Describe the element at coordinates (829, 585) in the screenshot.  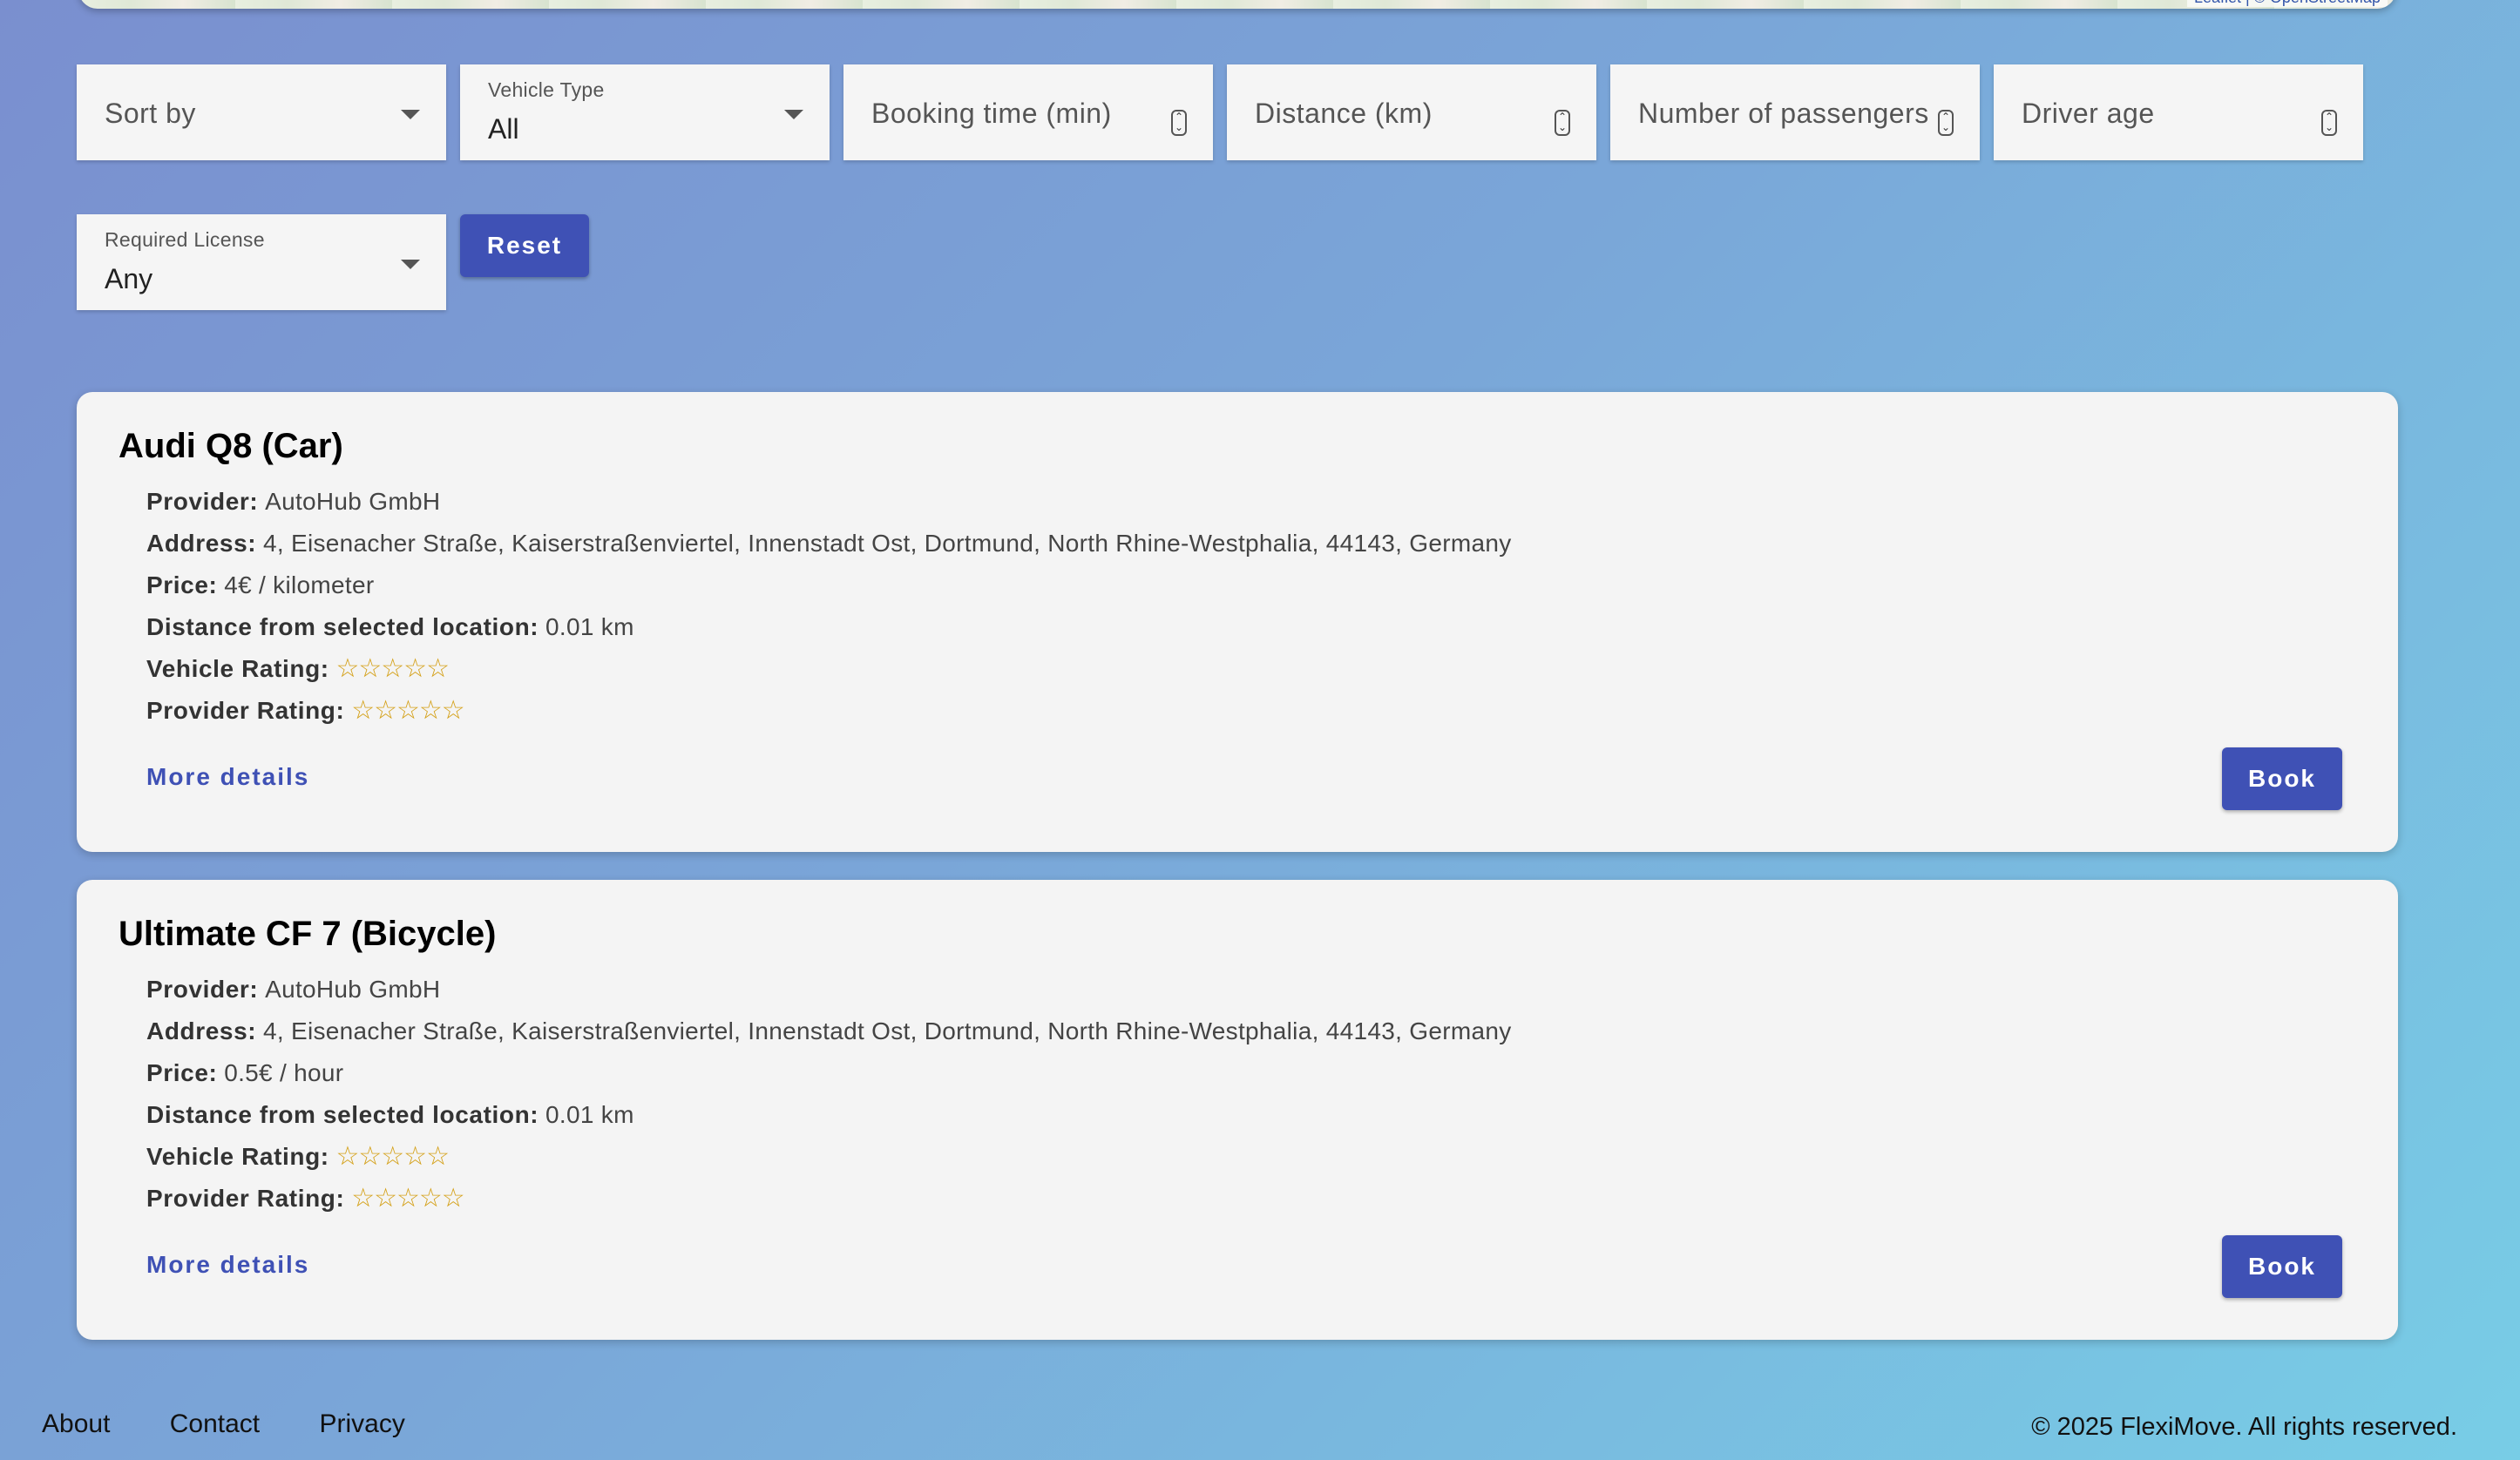
I see `price-row: Price: 4€ / kilometer` at that location.